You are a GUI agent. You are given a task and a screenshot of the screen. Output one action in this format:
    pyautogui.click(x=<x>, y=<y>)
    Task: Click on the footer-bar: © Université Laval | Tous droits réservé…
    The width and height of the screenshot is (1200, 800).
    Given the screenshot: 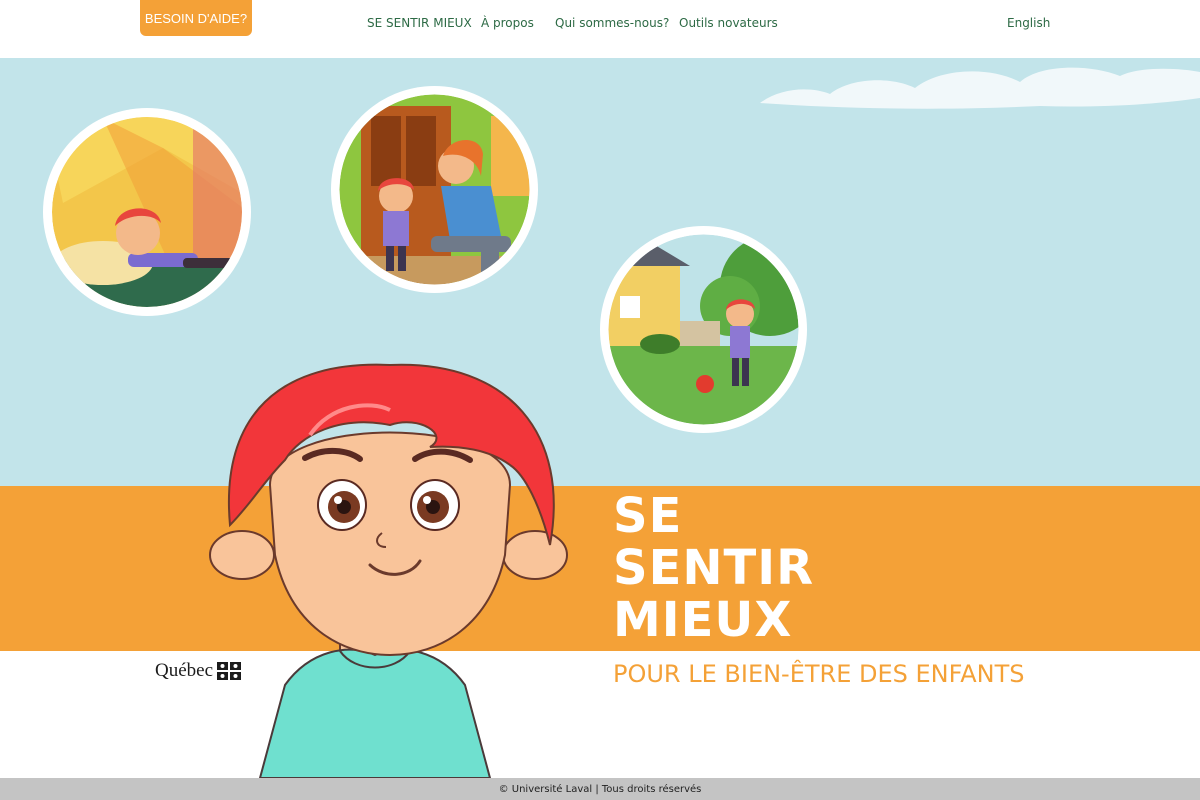 What is the action you would take?
    pyautogui.click(x=600, y=789)
    